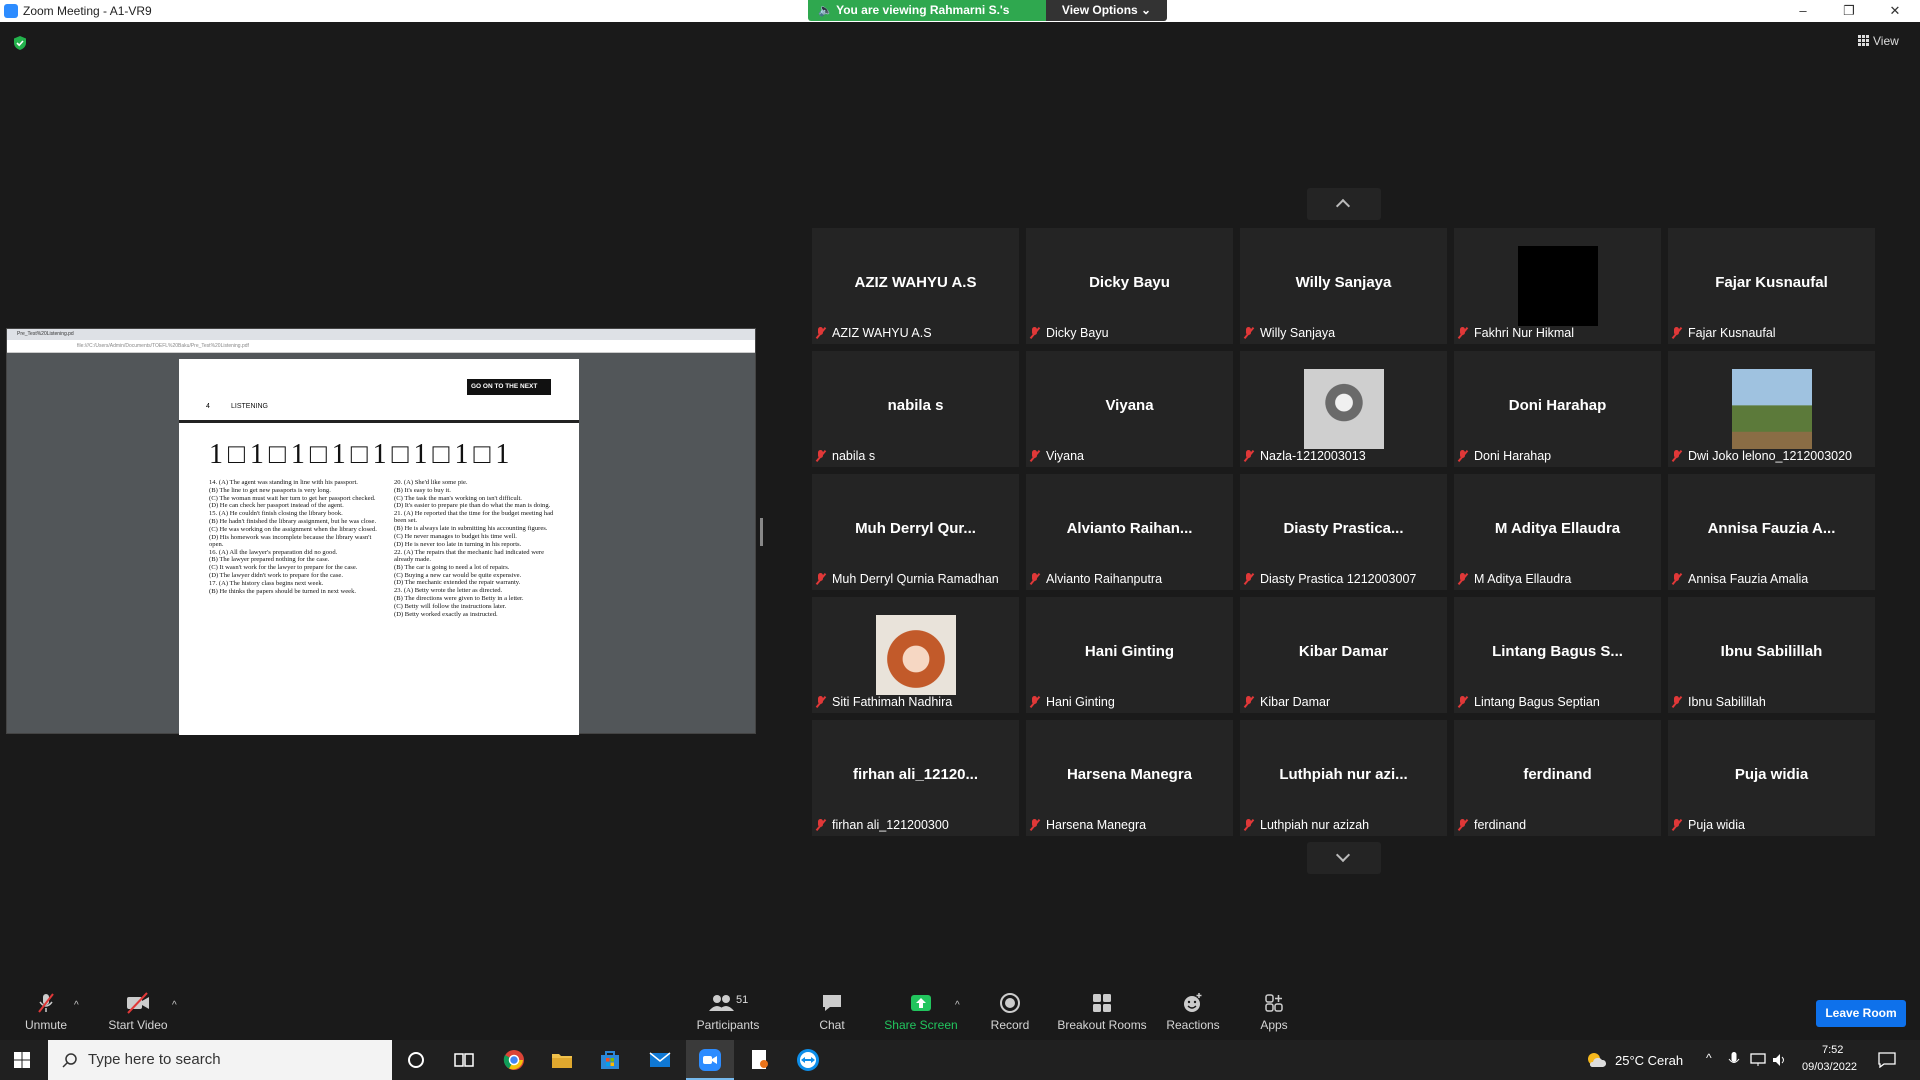 This screenshot has height=1080, width=1920. Describe the element at coordinates (1343, 778) in the screenshot. I see `participant-tile: Luthpiah nur azi... Luthpiah nur azizah` at that location.